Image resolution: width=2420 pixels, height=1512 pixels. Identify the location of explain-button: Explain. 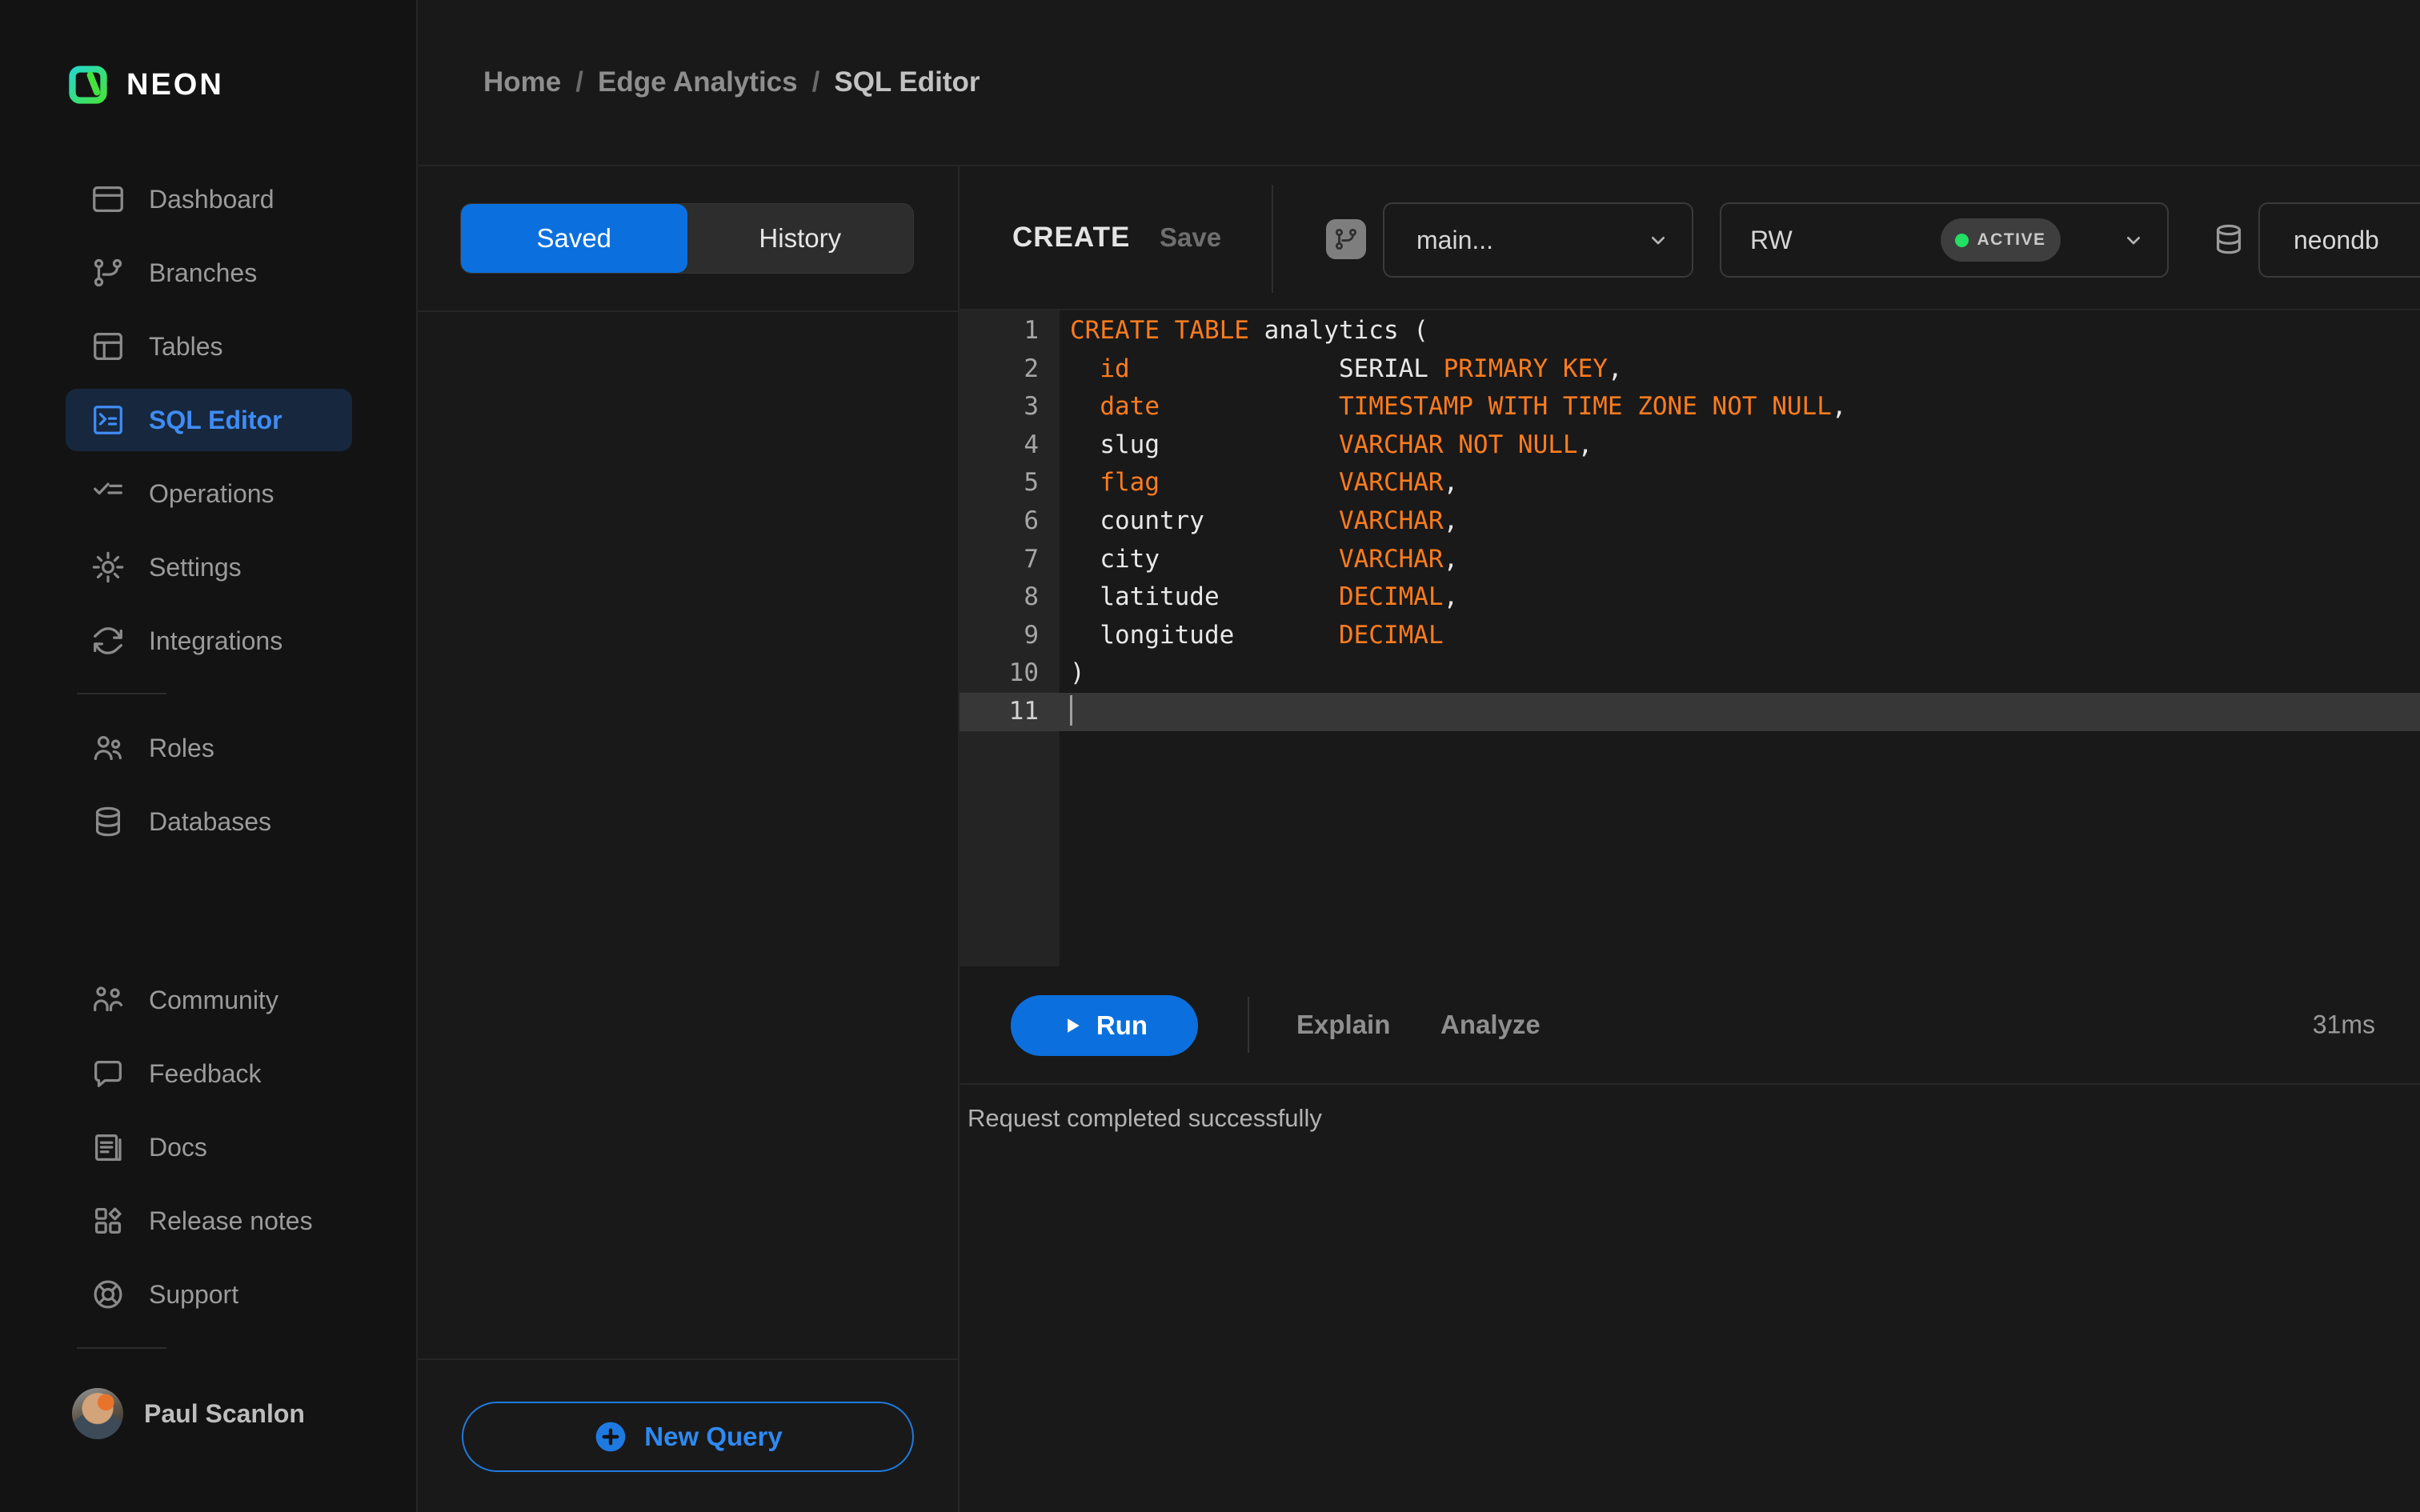
(1343, 1025).